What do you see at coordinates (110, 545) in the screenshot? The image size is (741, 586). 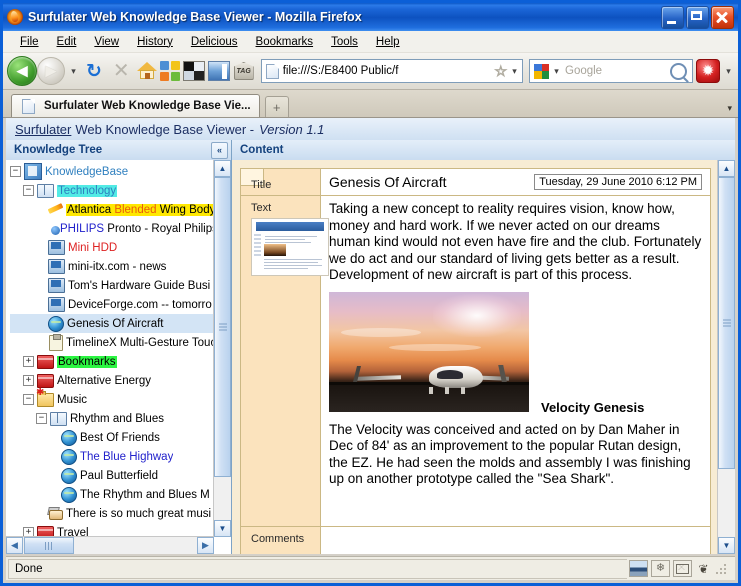 I see `tree-horizontal-scrollbar: ◀ ▶` at bounding box center [110, 545].